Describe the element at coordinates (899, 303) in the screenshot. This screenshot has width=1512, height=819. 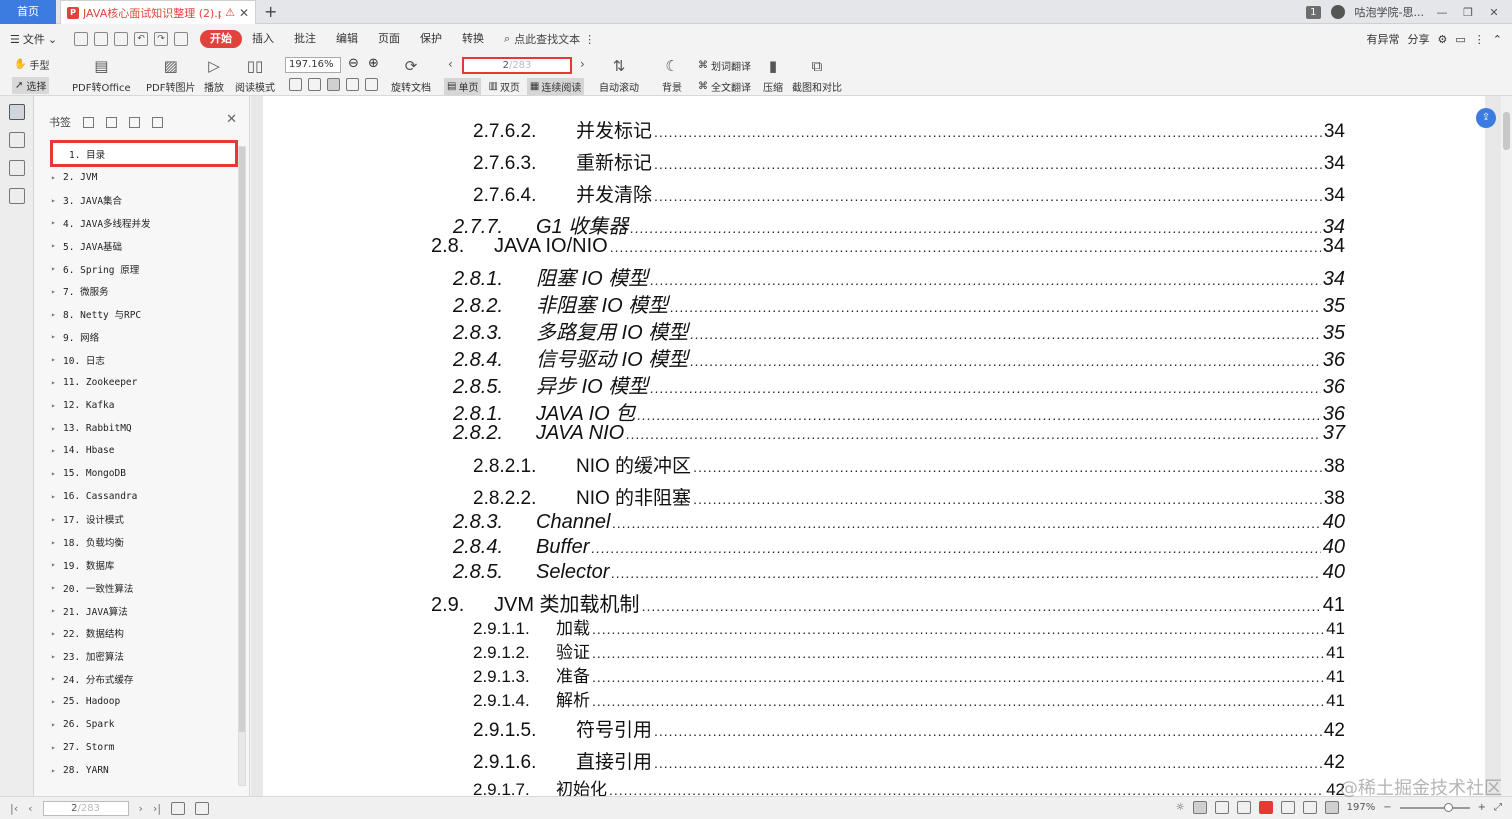
I see `toc-entry: 2.8.2. 非阻塞 IO 模型 35` at that location.